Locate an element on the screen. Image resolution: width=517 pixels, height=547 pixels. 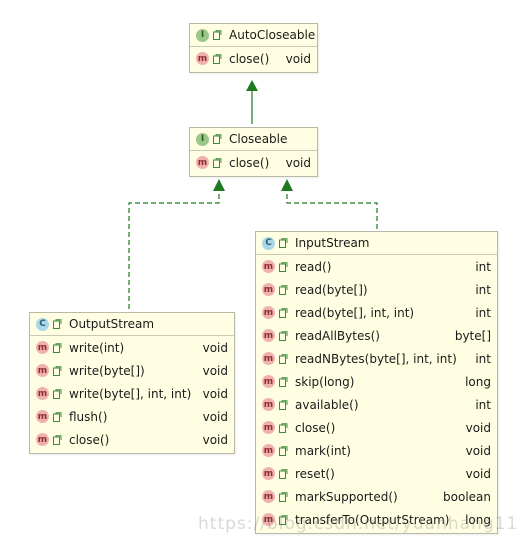
method-row: m readAllBytes() byte[] is located at coordinates (376, 335).